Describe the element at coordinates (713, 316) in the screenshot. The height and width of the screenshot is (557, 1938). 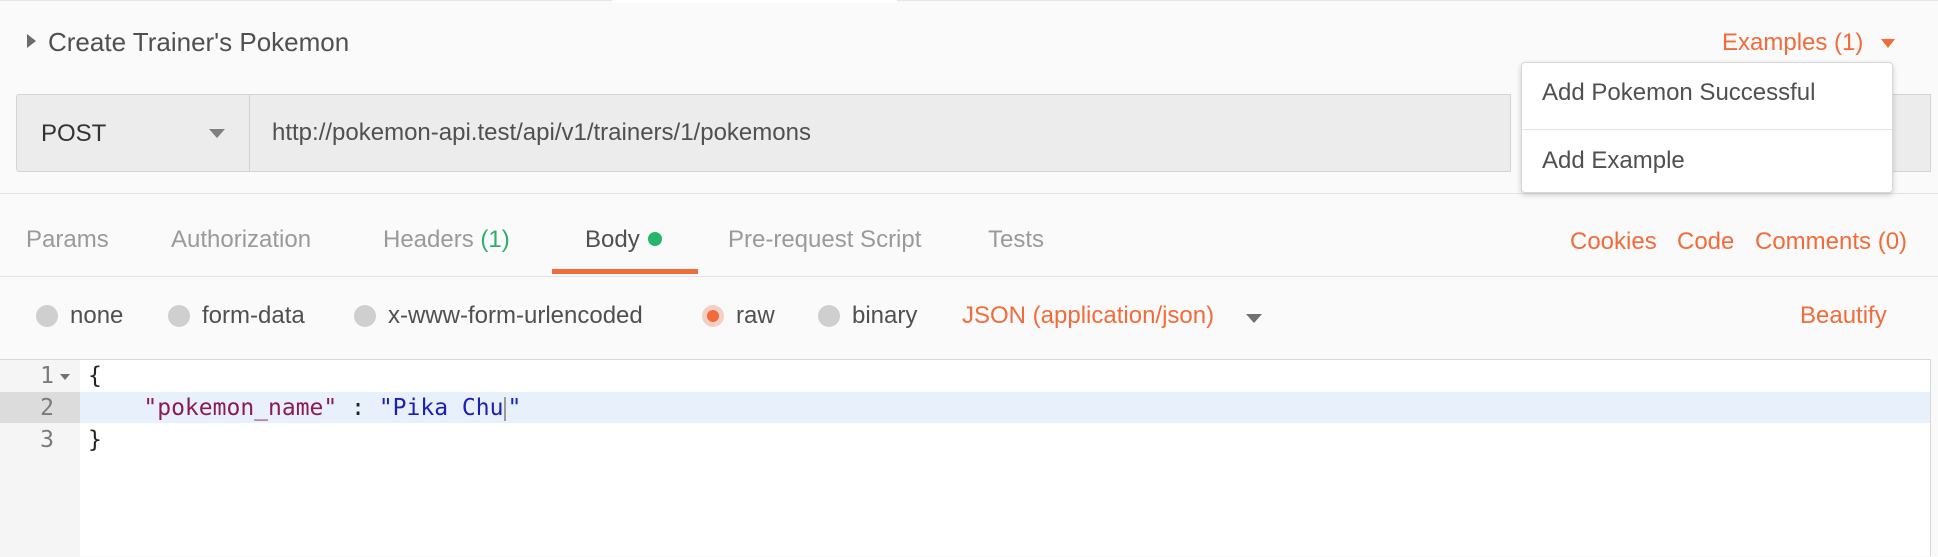
I see `radio-circle-selected` at that location.